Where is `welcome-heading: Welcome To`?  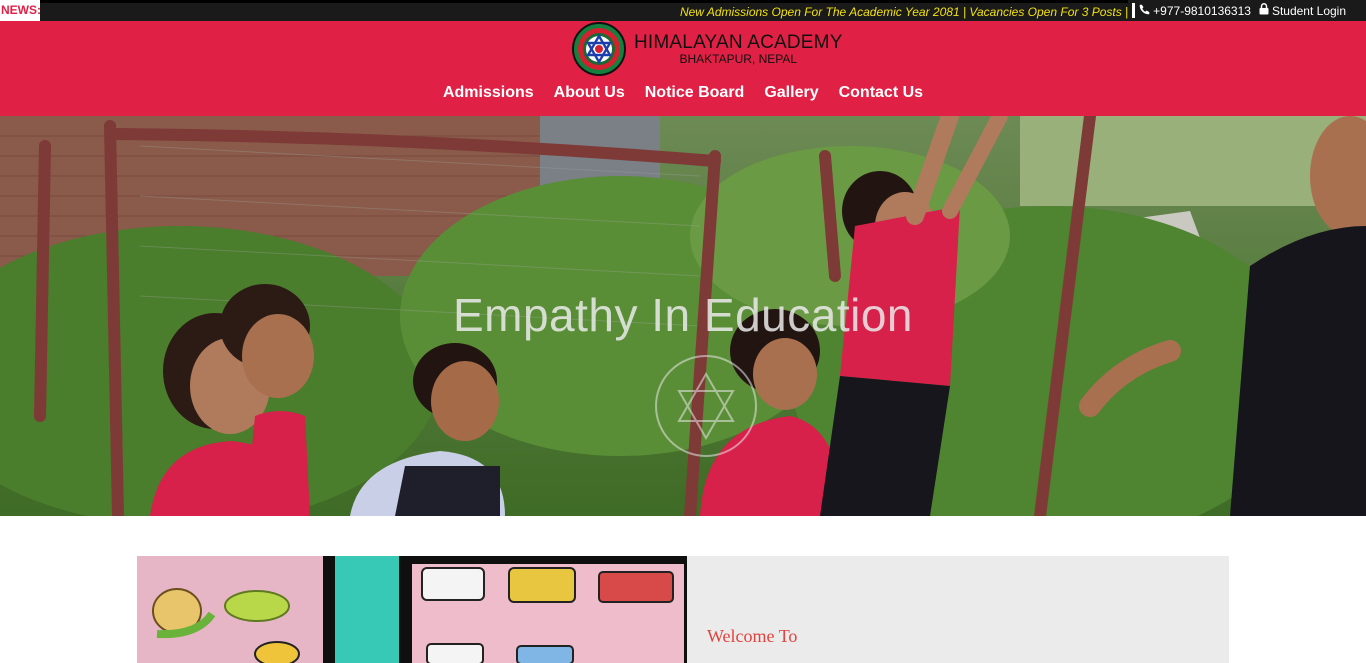 welcome-heading: Welcome To is located at coordinates (752, 636).